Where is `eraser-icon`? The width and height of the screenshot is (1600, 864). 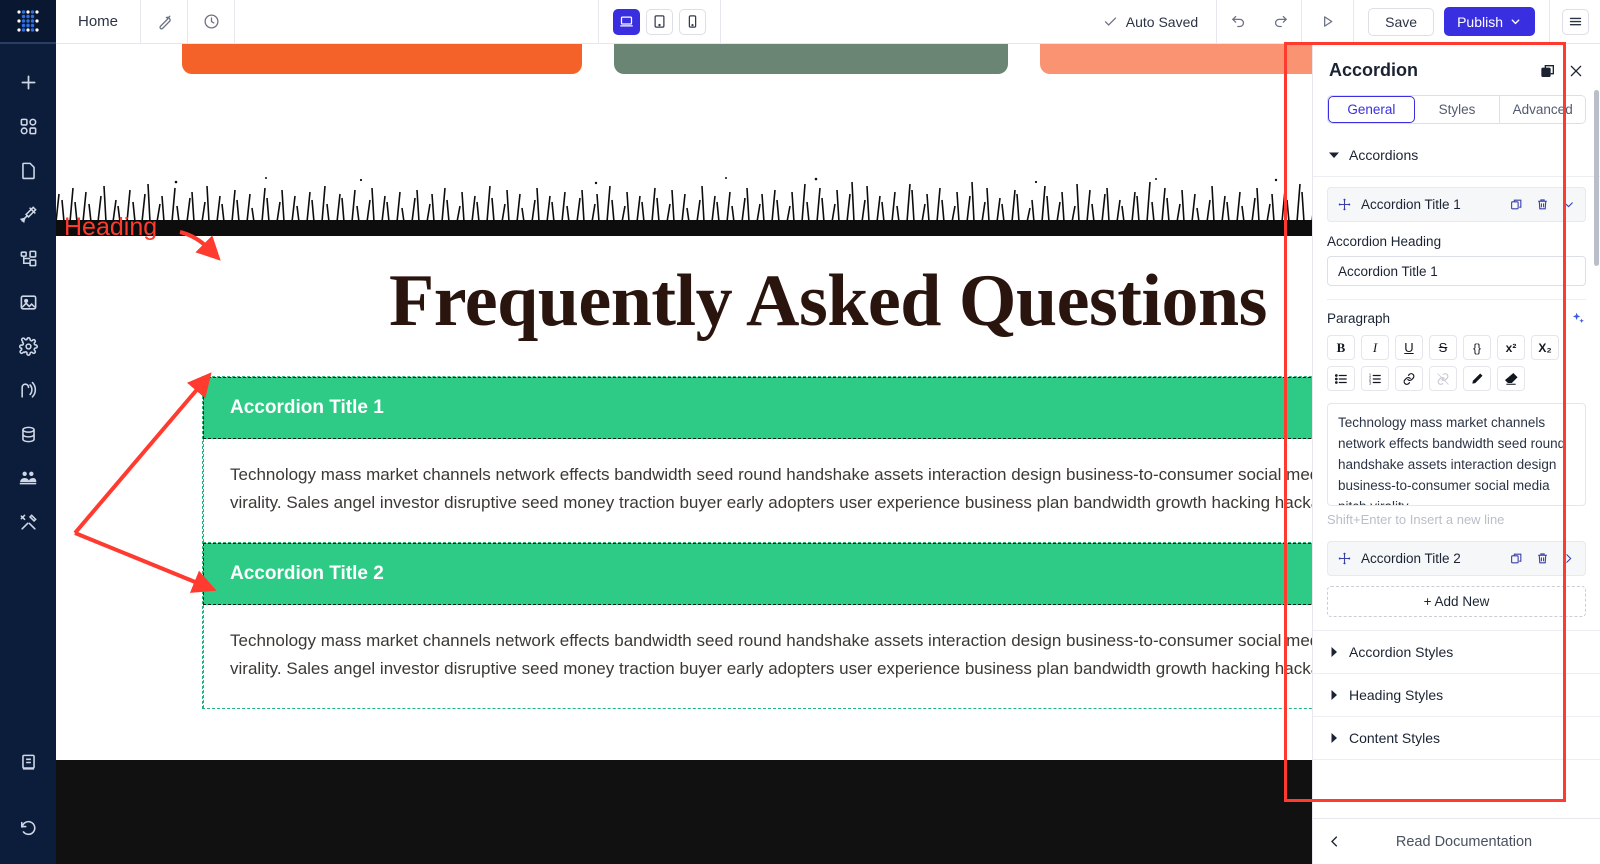
eraser-icon is located at coordinates (1511, 378).